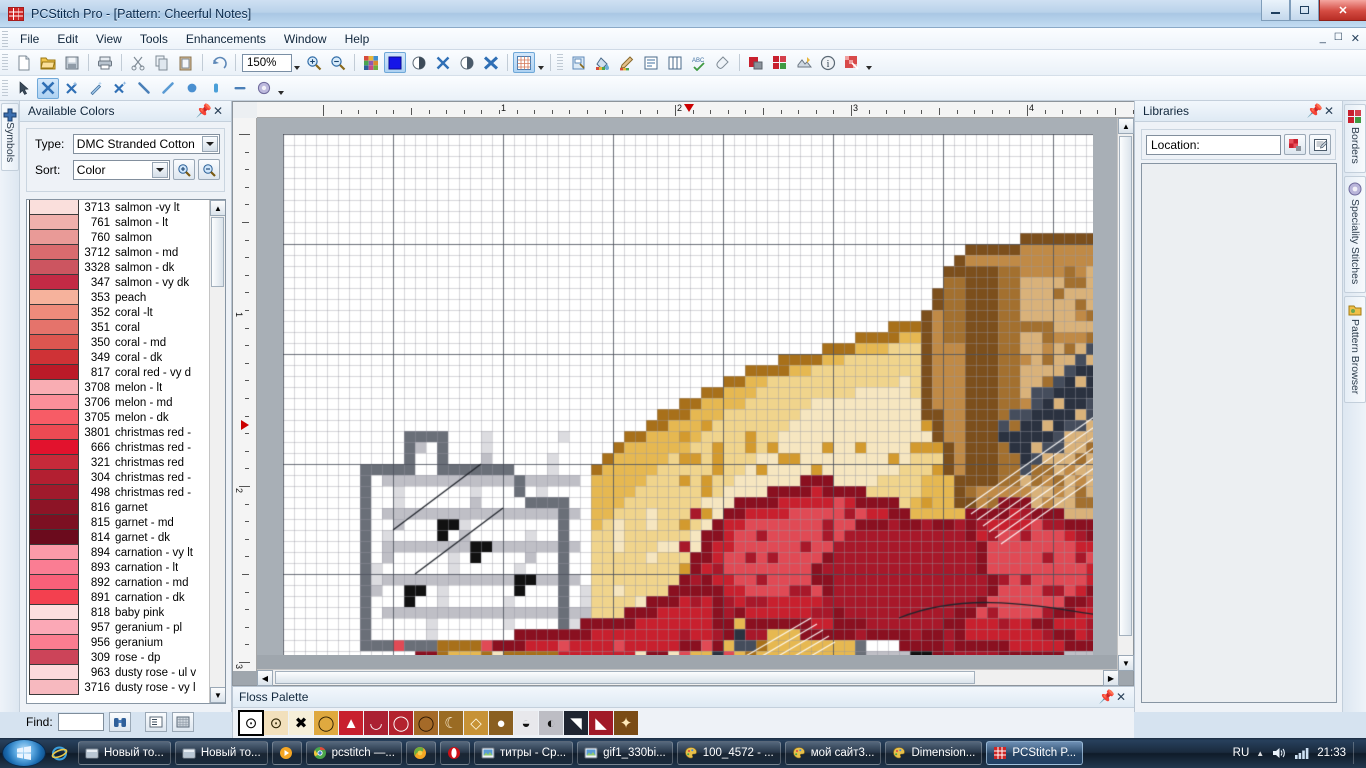  I want to click on menu-item-help: Help, so click(357, 39).